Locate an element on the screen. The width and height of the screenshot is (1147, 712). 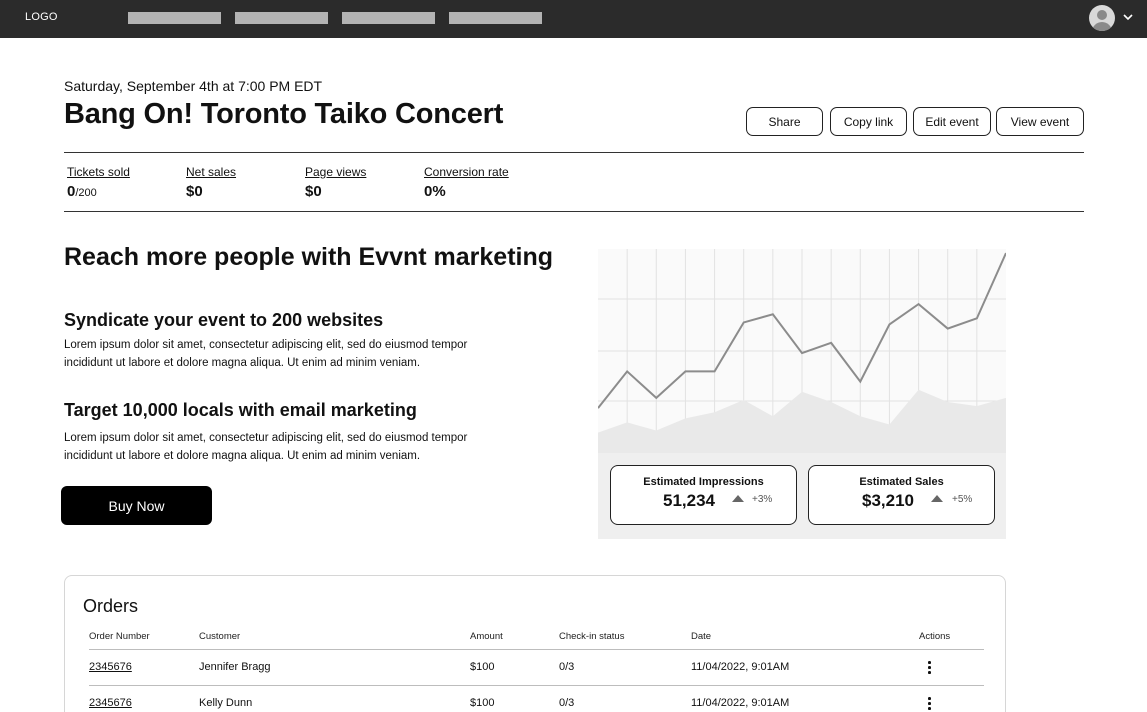
avatar-head-shape is located at coordinates (1102, 15).